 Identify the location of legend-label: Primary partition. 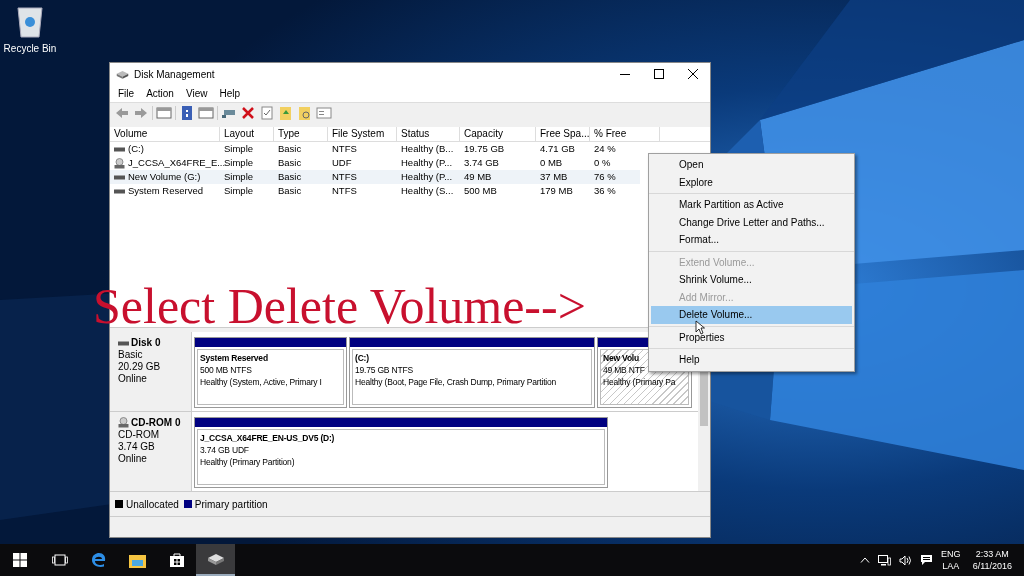
(231, 504).